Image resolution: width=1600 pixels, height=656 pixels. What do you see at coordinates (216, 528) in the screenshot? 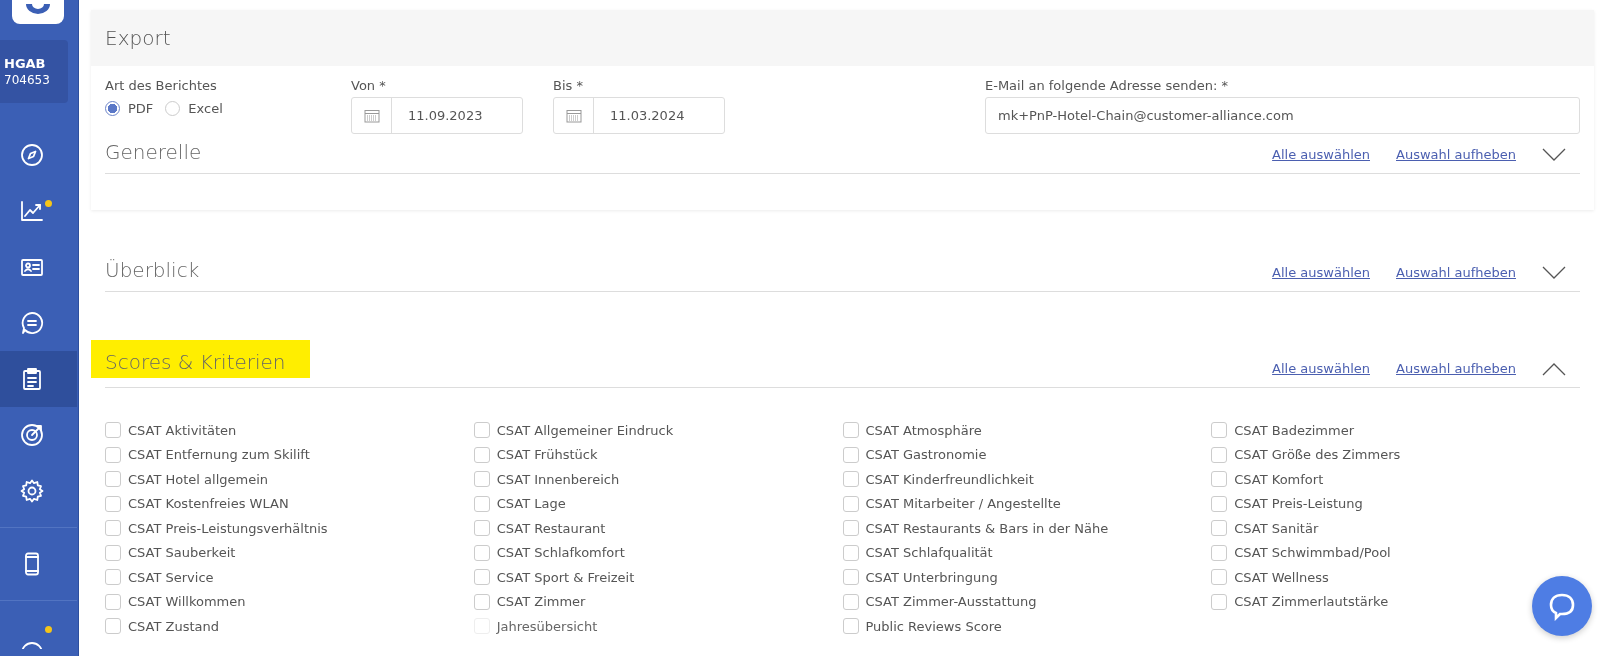
I see `checkbox-option: CSAT Preis-Leistungsverhältnis` at bounding box center [216, 528].